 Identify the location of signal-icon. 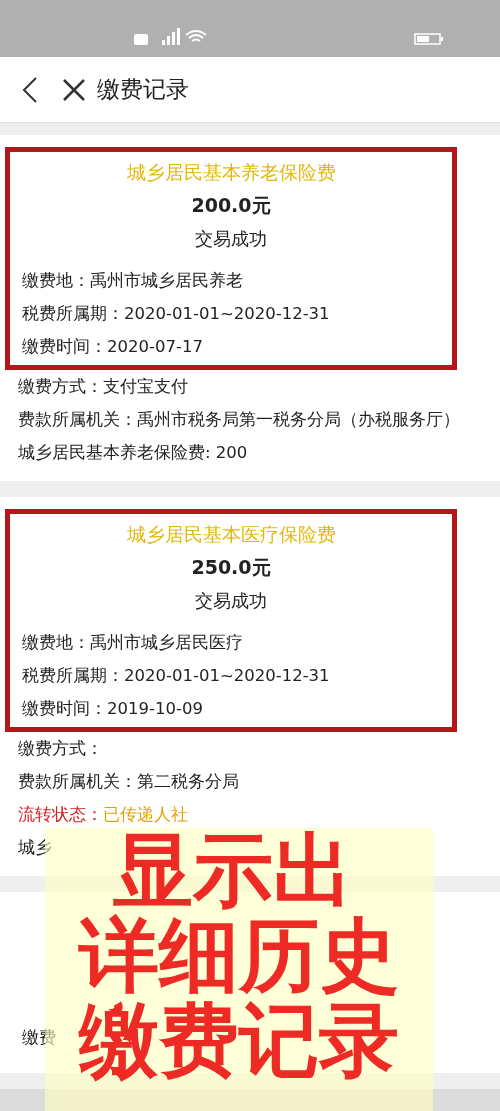
(171, 37).